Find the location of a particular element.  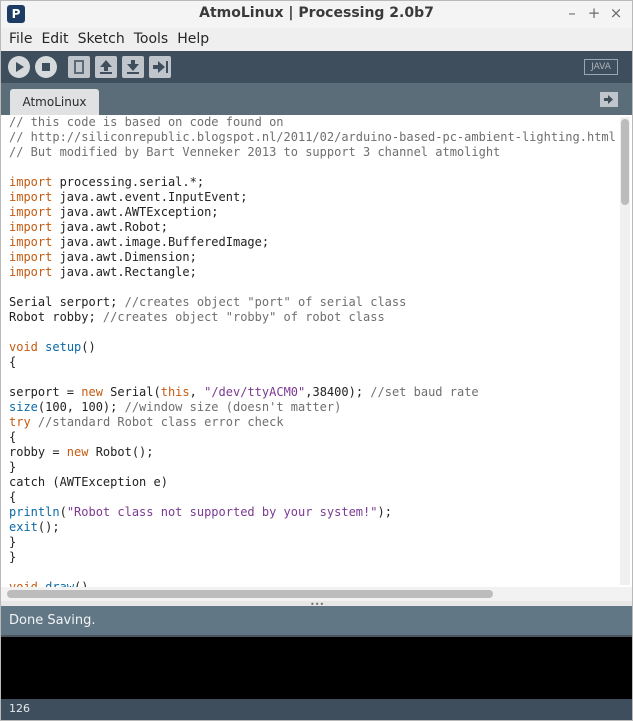

code-token: serport = is located at coordinates (45, 392).